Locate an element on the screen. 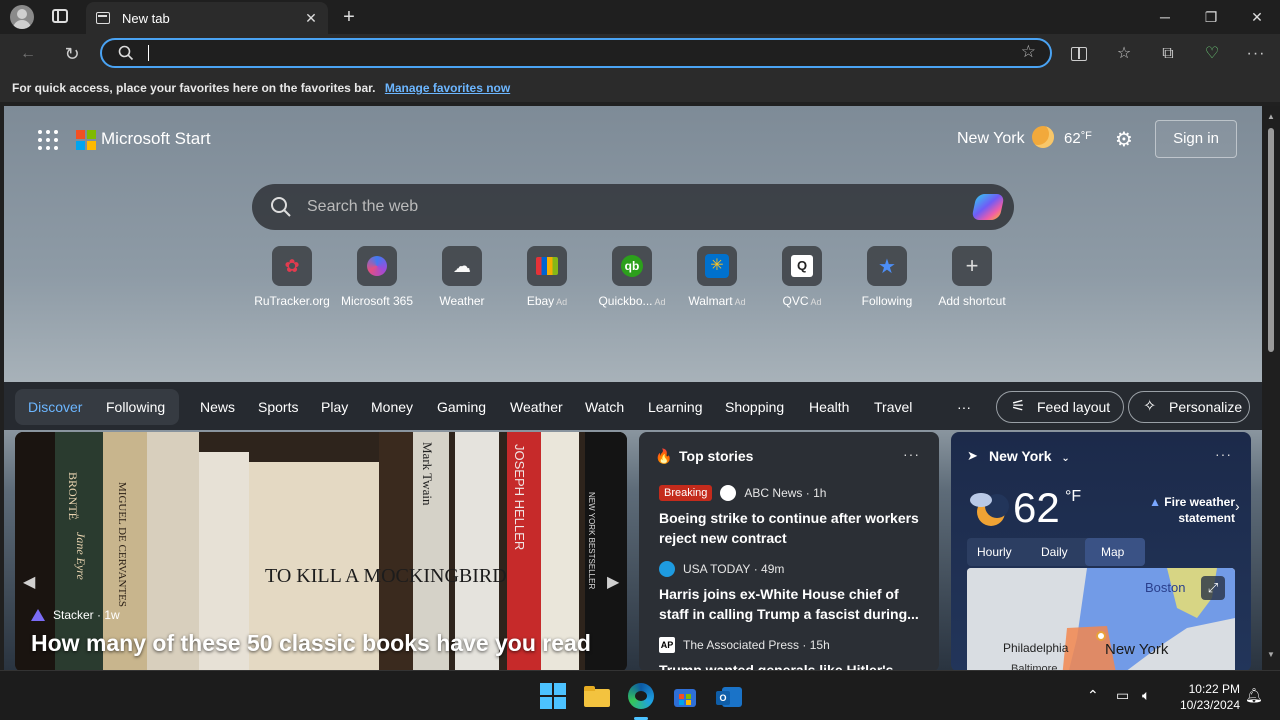  feed-layout-button: ⚟ Feed layout is located at coordinates (1060, 407).